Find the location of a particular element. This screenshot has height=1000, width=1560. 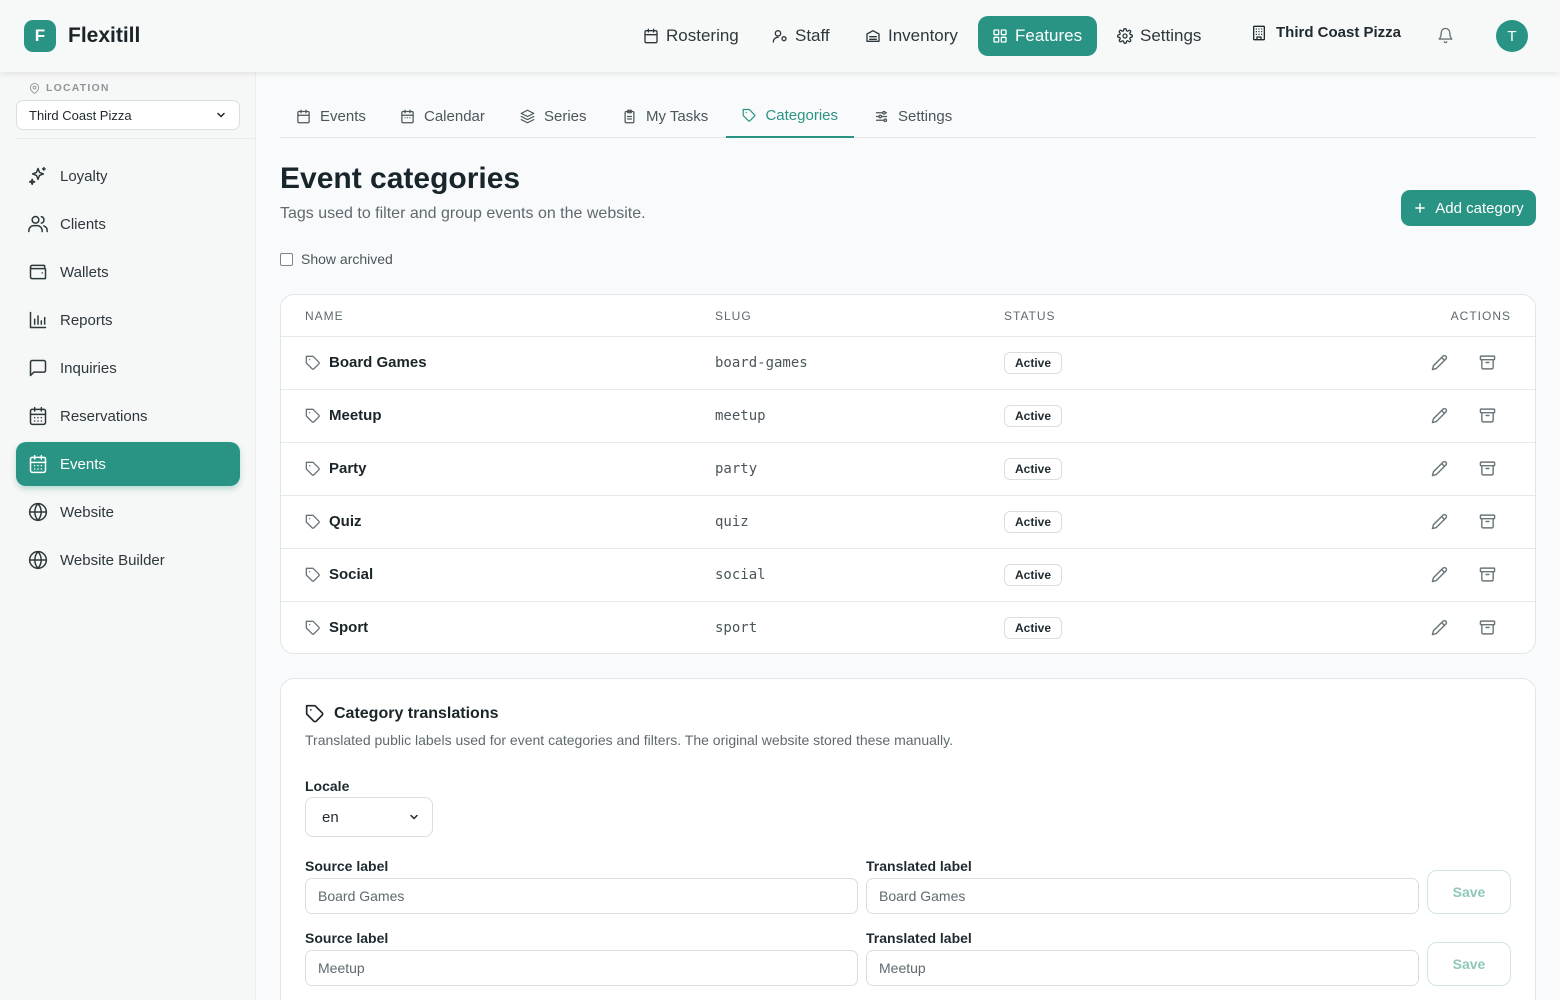

tab-my-tasks: My Tasks is located at coordinates (665, 116).